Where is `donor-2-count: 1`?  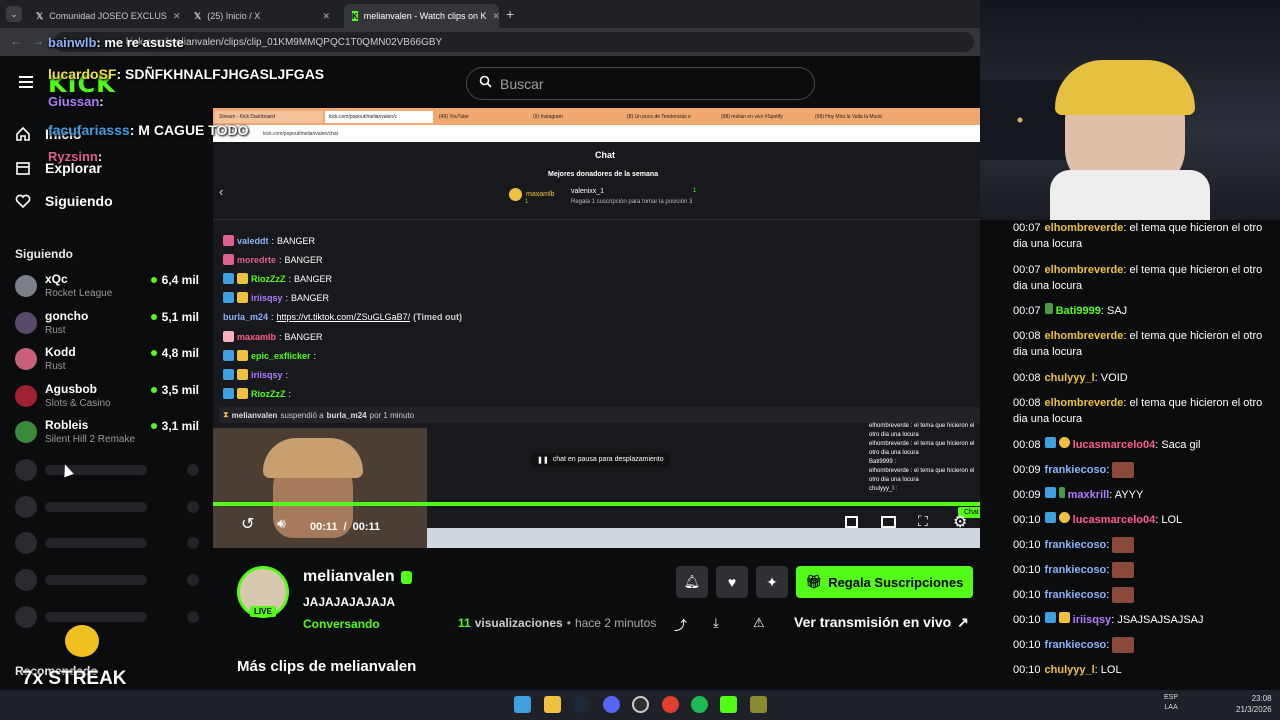 donor-2-count: 1 is located at coordinates (695, 191).